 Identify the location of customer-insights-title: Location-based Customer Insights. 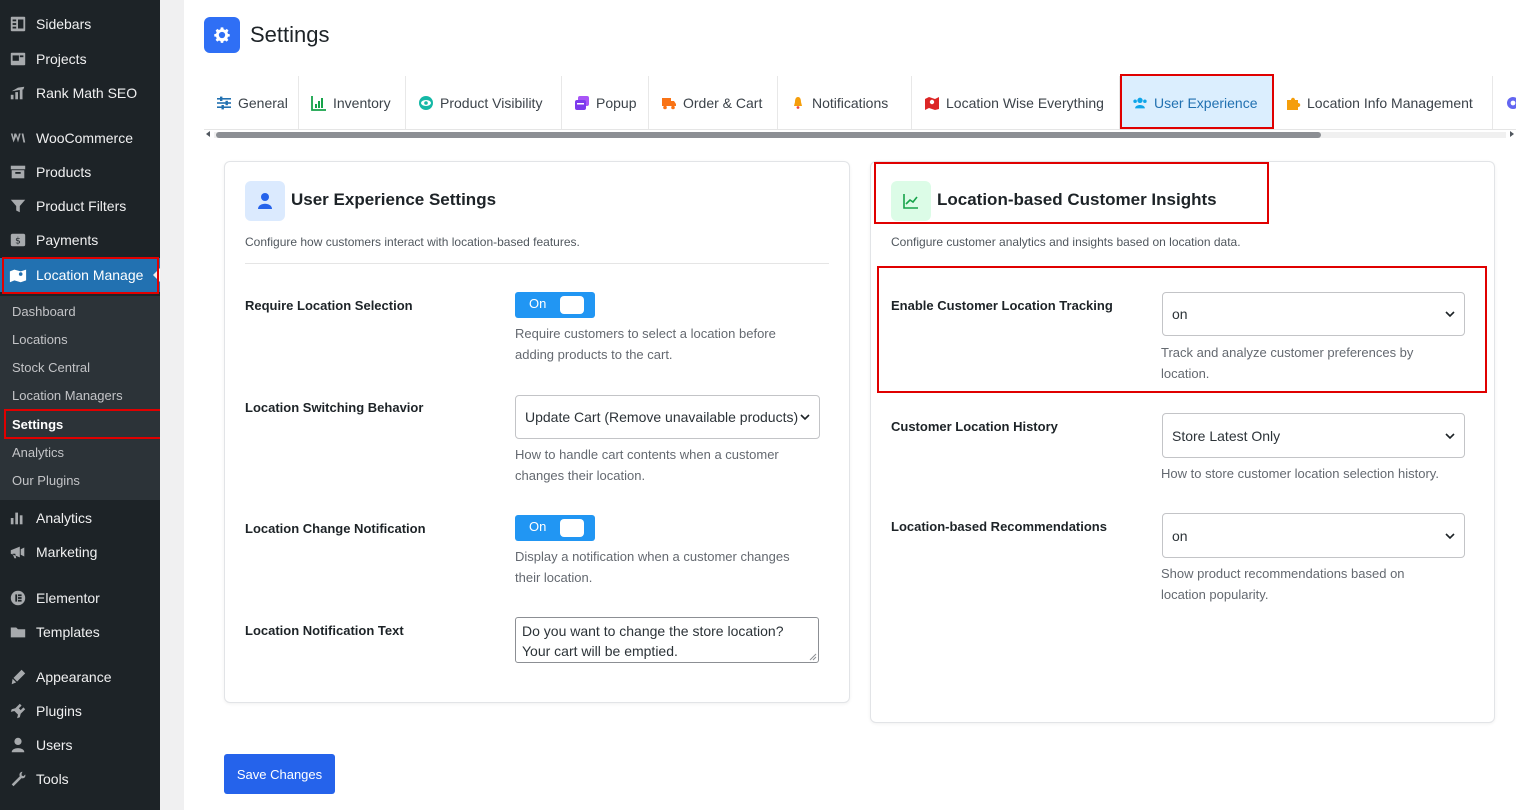
(1077, 199).